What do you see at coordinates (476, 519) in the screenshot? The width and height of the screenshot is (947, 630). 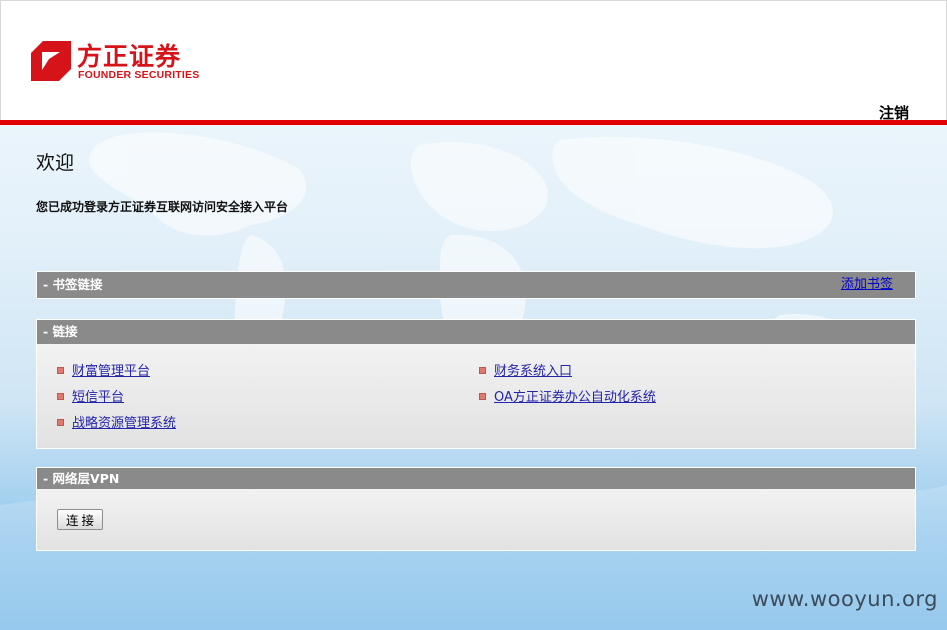 I see `vpn-panel-body: 连接` at bounding box center [476, 519].